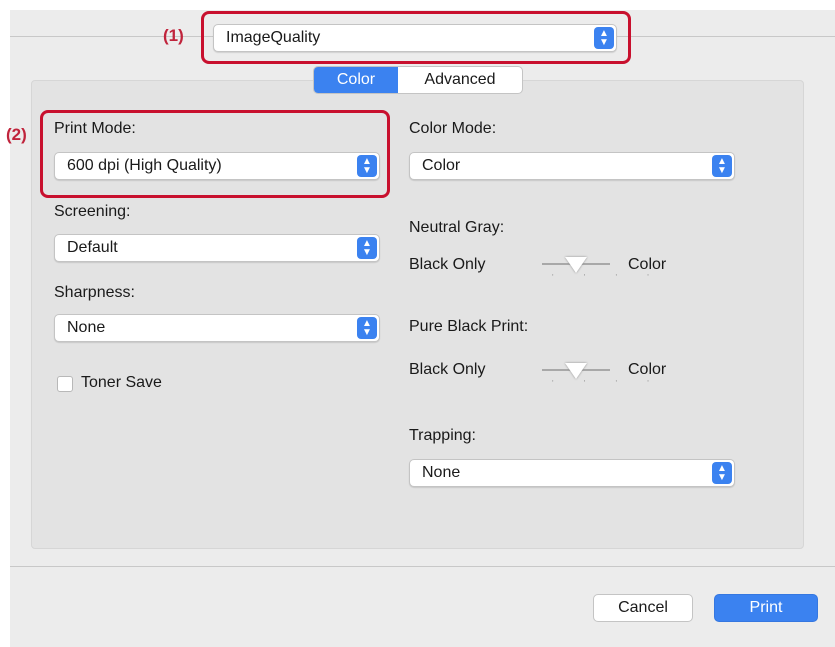  I want to click on screening-popup: Default ▲ ▼, so click(217, 248).